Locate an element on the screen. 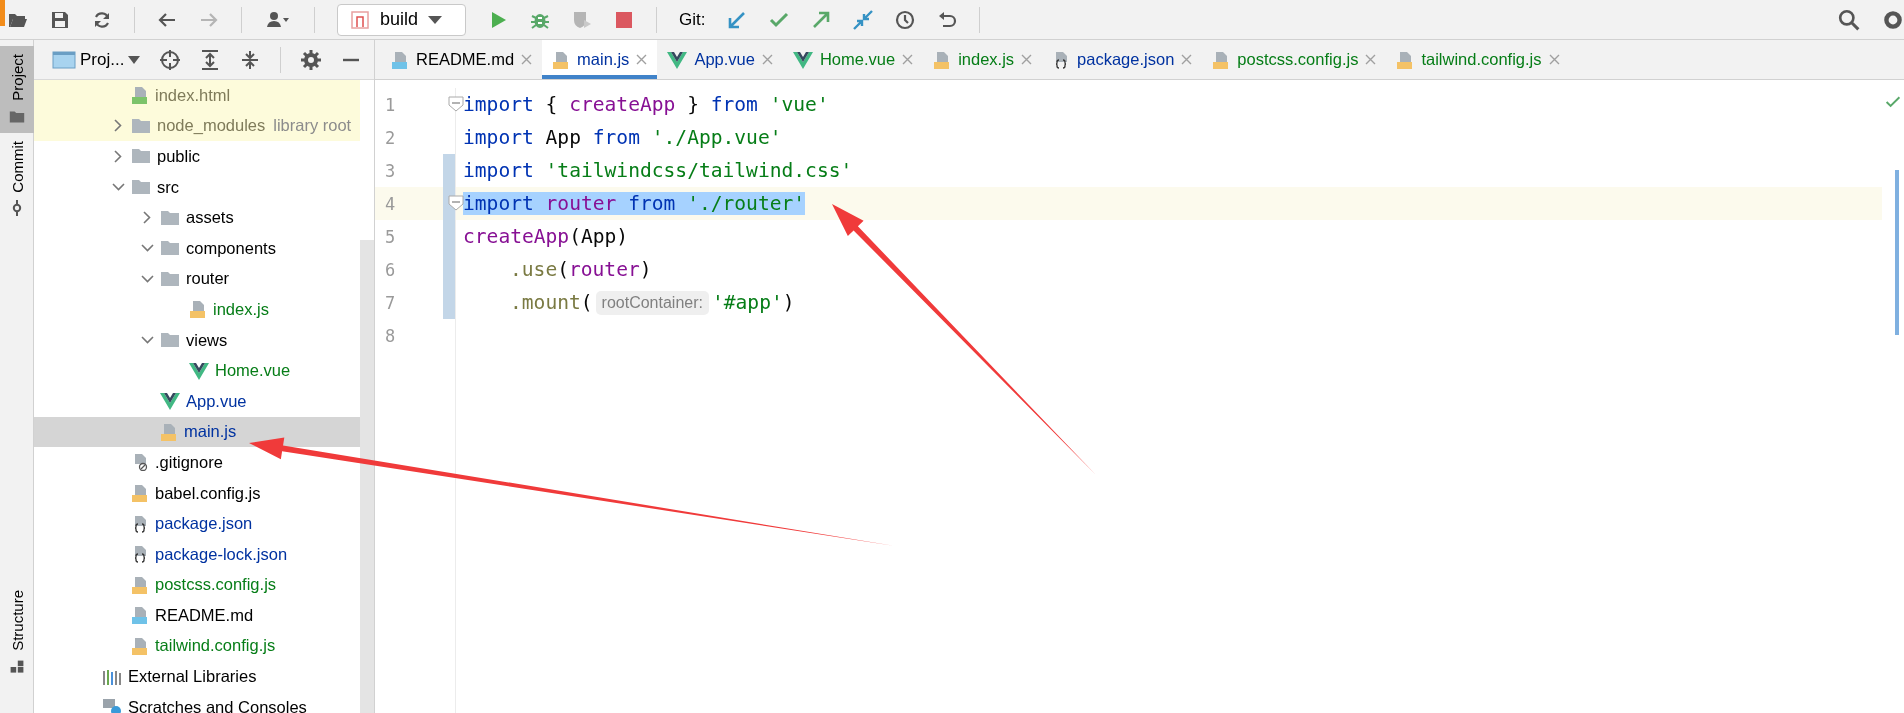  editor-tab: App.vue is located at coordinates (720, 59).